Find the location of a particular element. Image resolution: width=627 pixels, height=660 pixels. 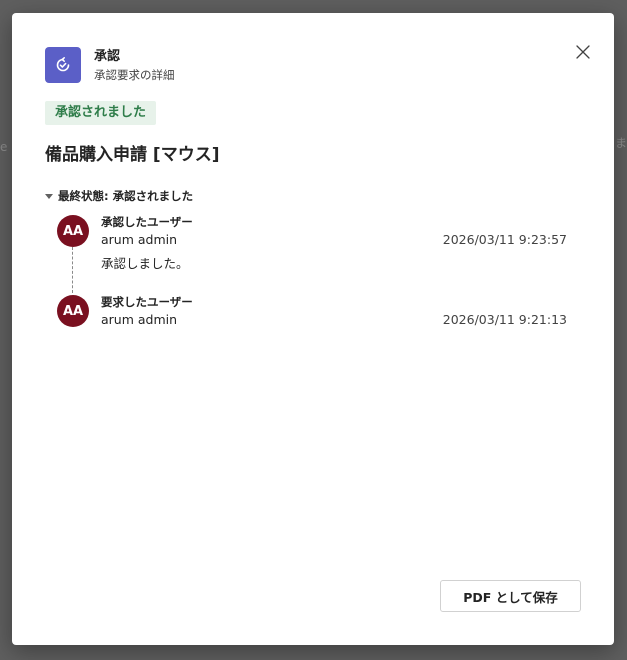

app-subtitle: 承認要求の詳細 is located at coordinates (134, 74).